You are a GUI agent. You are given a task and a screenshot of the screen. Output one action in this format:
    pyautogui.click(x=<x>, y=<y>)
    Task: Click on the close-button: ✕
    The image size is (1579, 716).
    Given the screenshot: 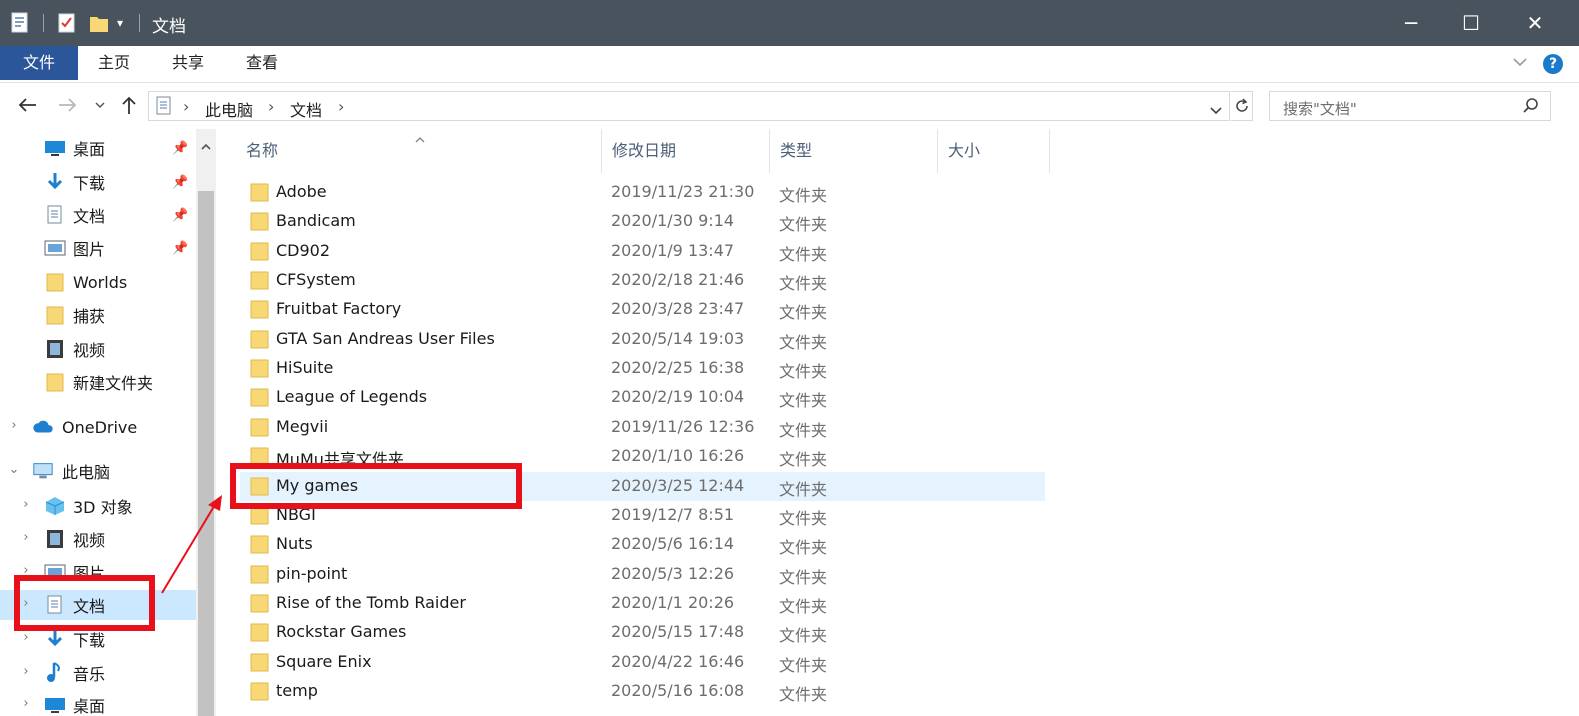 What is the action you would take?
    pyautogui.click(x=1535, y=23)
    